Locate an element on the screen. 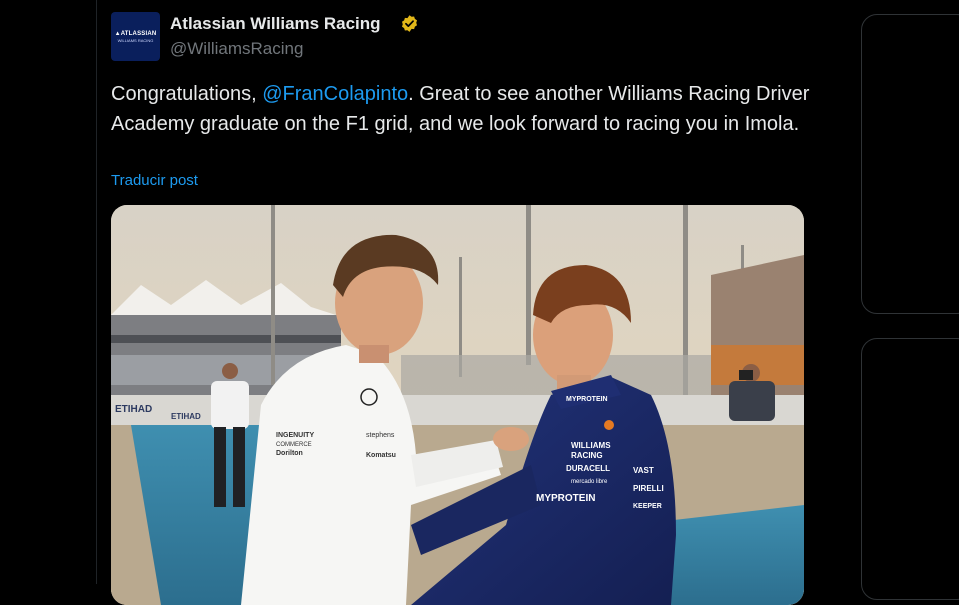 The width and height of the screenshot is (959, 605). suit-sponsor: KEEPER is located at coordinates (647, 506).